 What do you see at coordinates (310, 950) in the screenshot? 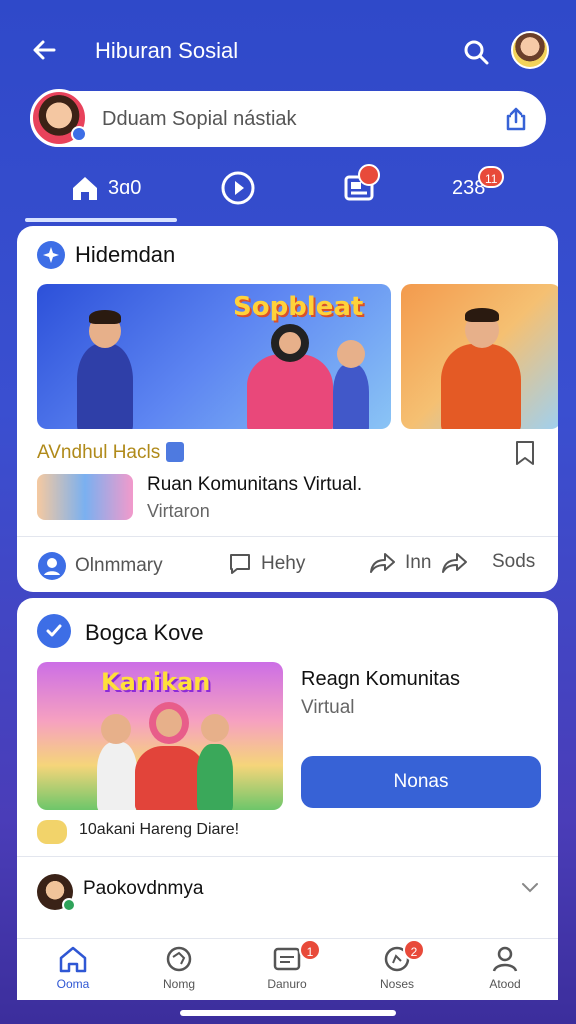
I see `nav-news-badge: 1` at bounding box center [310, 950].